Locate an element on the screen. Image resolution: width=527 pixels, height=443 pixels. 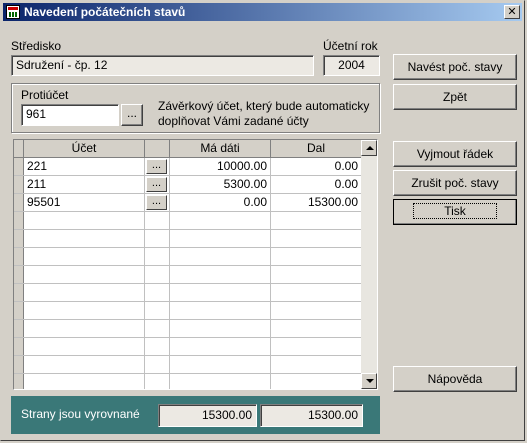
table-row: 95501... 0.00 15300.00 is located at coordinates (188, 203).